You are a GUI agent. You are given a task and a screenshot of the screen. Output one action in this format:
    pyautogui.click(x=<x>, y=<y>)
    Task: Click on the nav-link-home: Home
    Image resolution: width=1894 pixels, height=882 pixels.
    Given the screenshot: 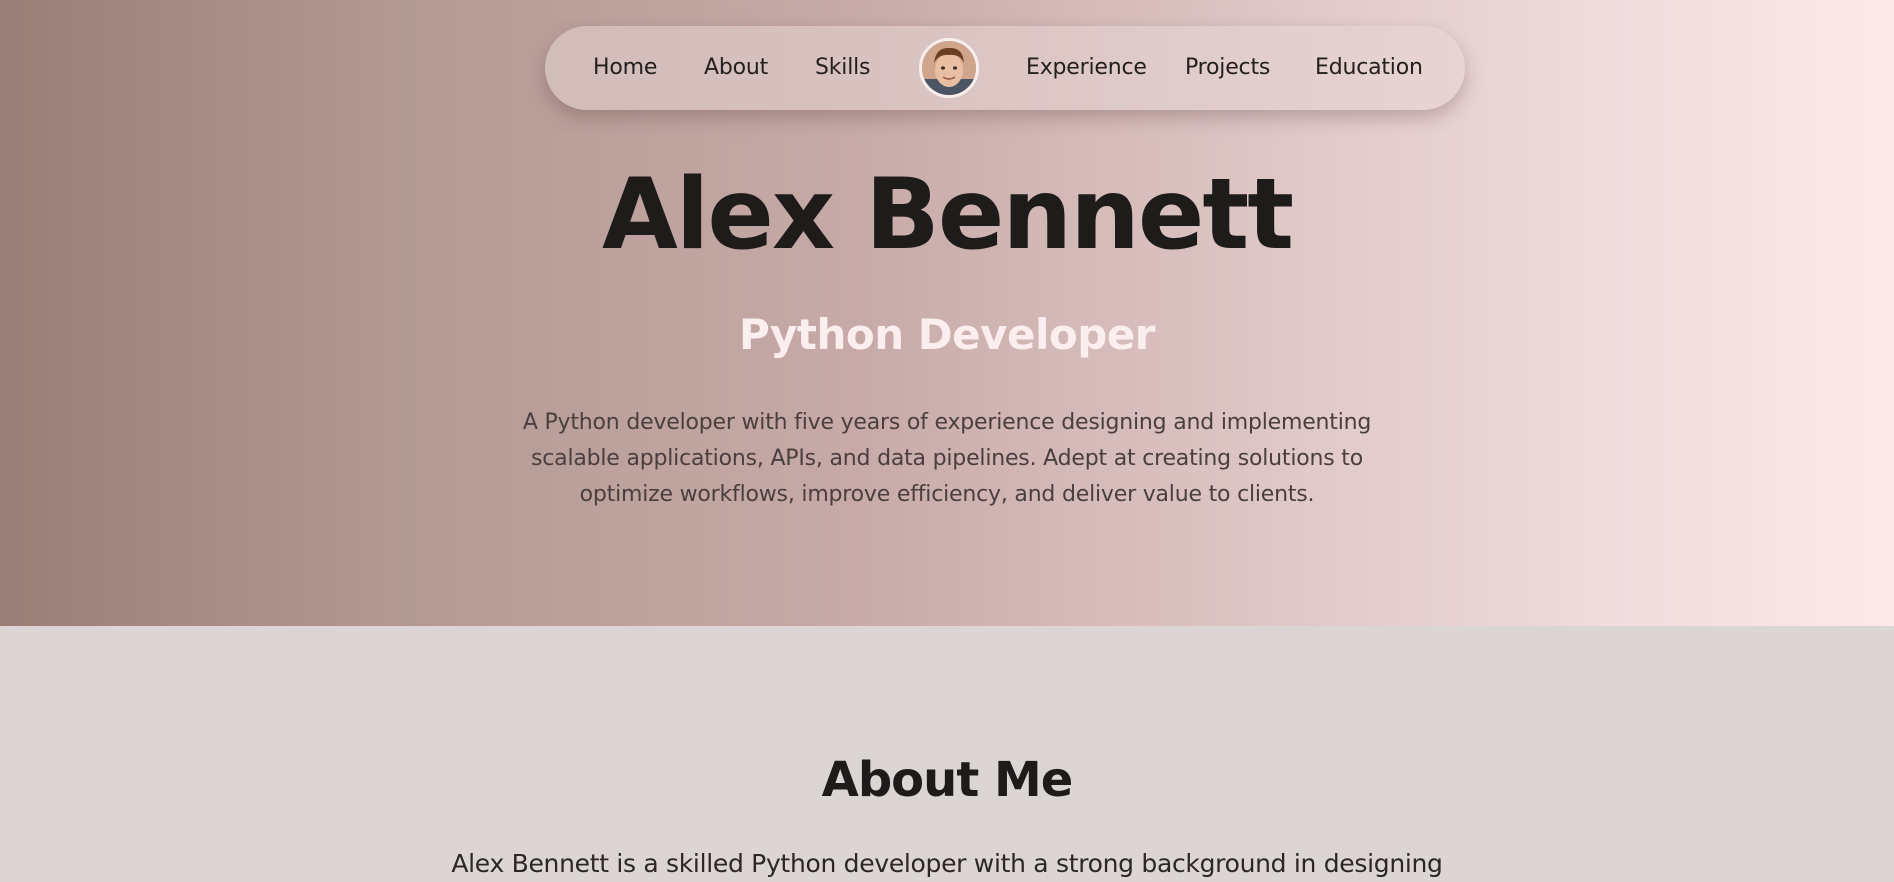 What is the action you would take?
    pyautogui.click(x=625, y=68)
    